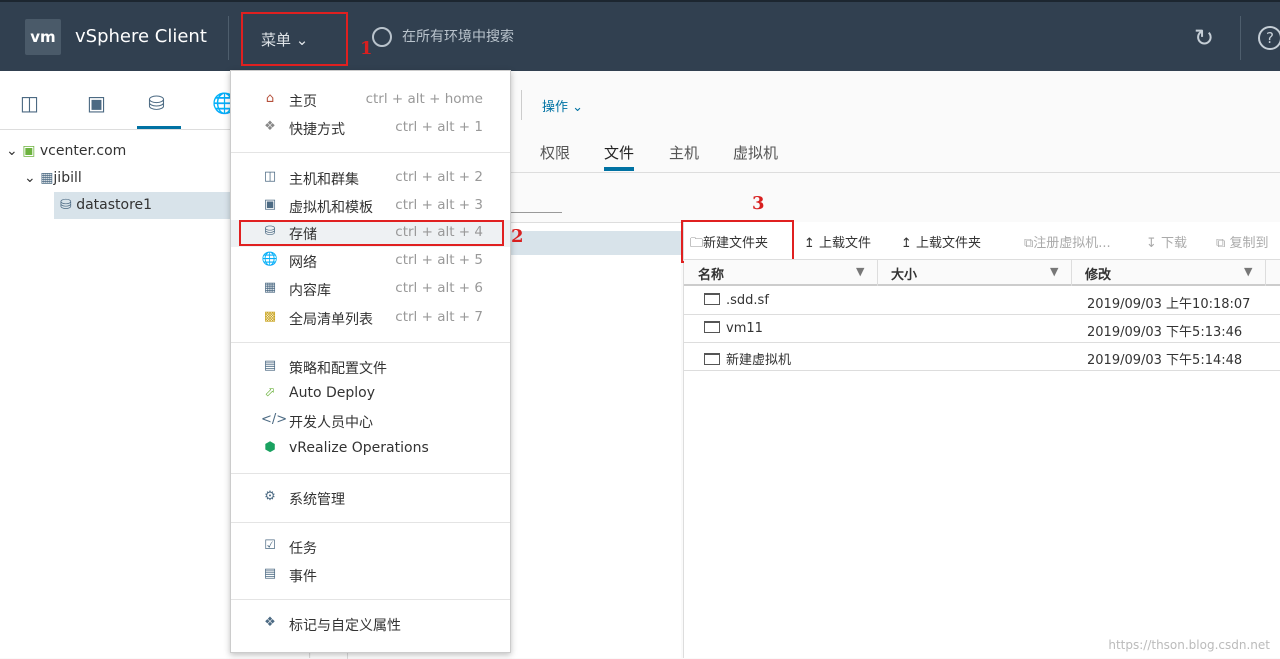 The height and width of the screenshot is (659, 1280). What do you see at coordinates (274, 419) in the screenshot?
I see `developer-center-icon: </>` at bounding box center [274, 419].